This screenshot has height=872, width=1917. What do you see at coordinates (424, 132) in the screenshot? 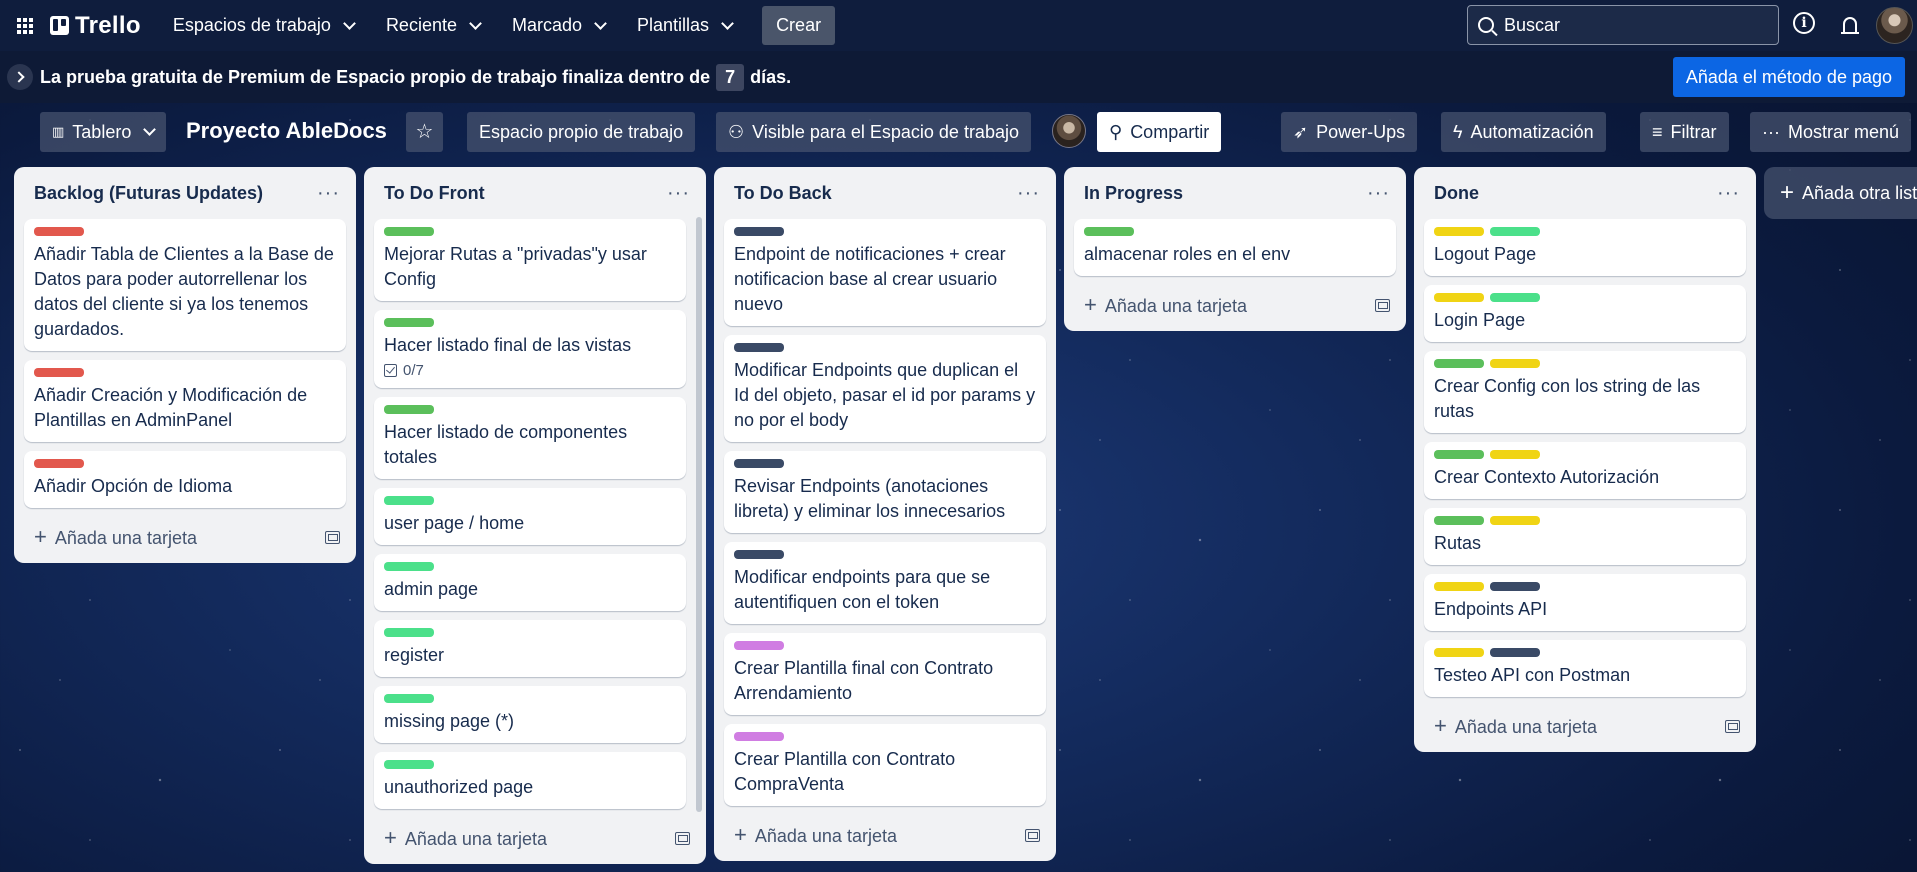
I see `star-board-button: ☆` at bounding box center [424, 132].